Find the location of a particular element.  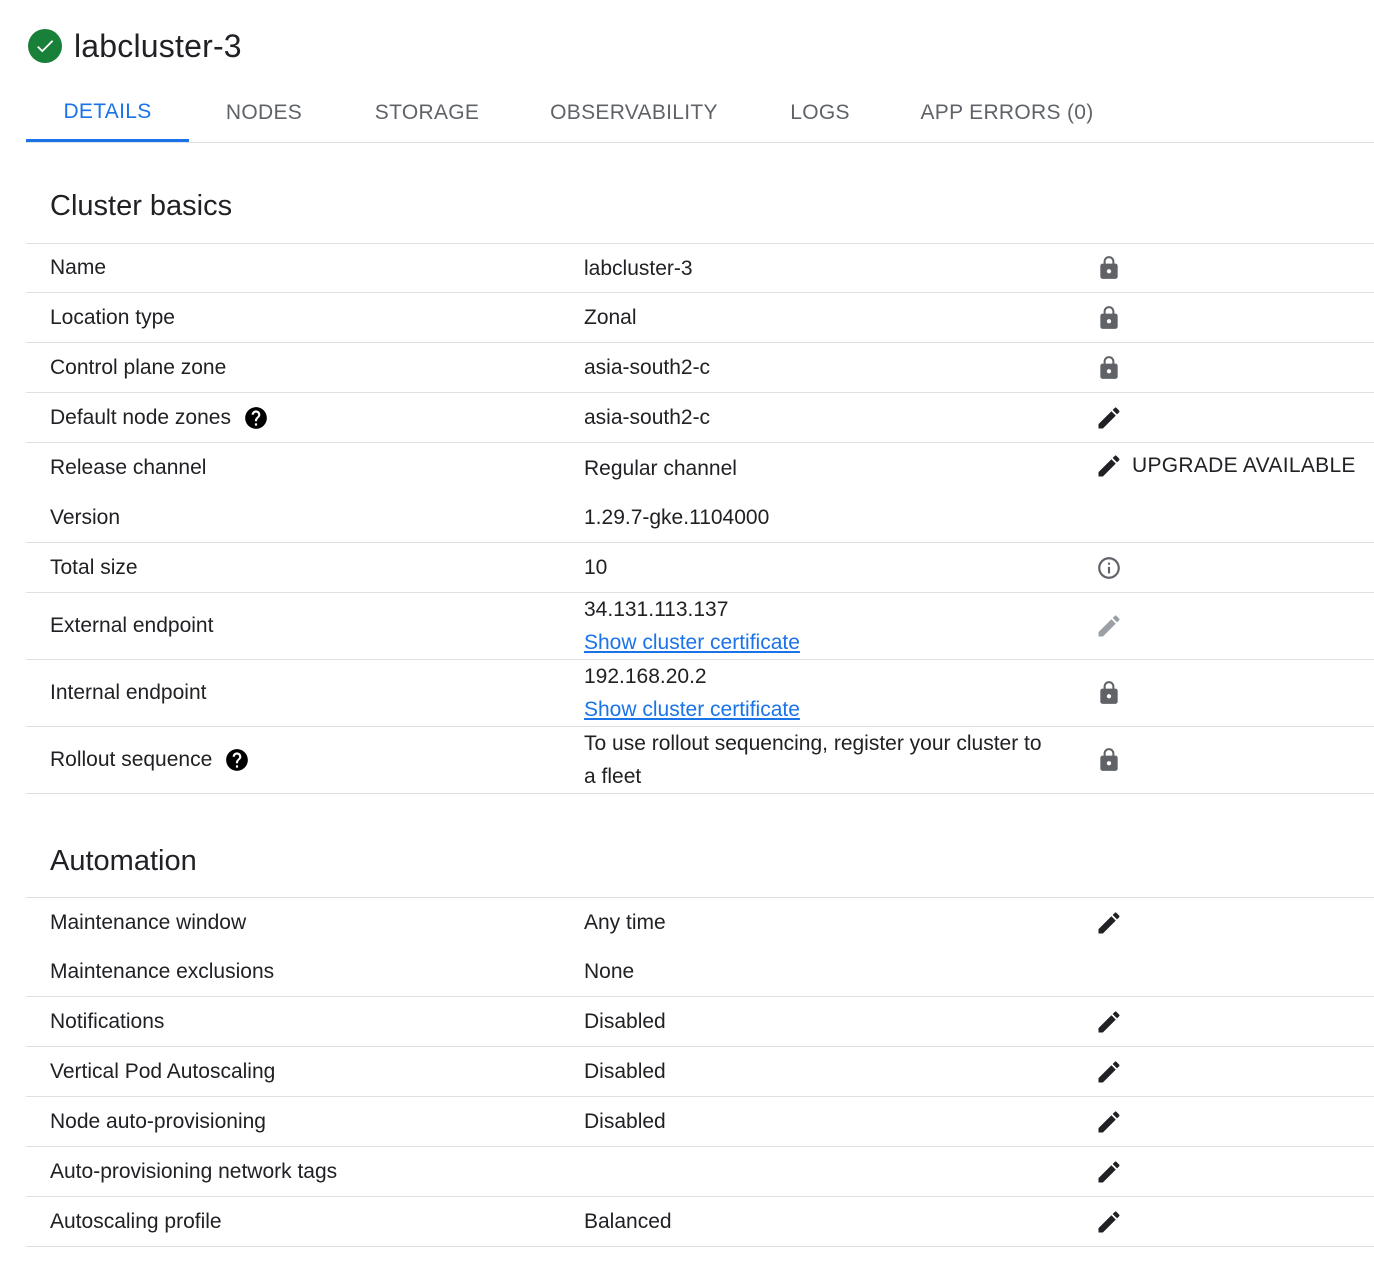

table-row: Vertical Pod Autoscaling Disabled is located at coordinates (700, 1072).